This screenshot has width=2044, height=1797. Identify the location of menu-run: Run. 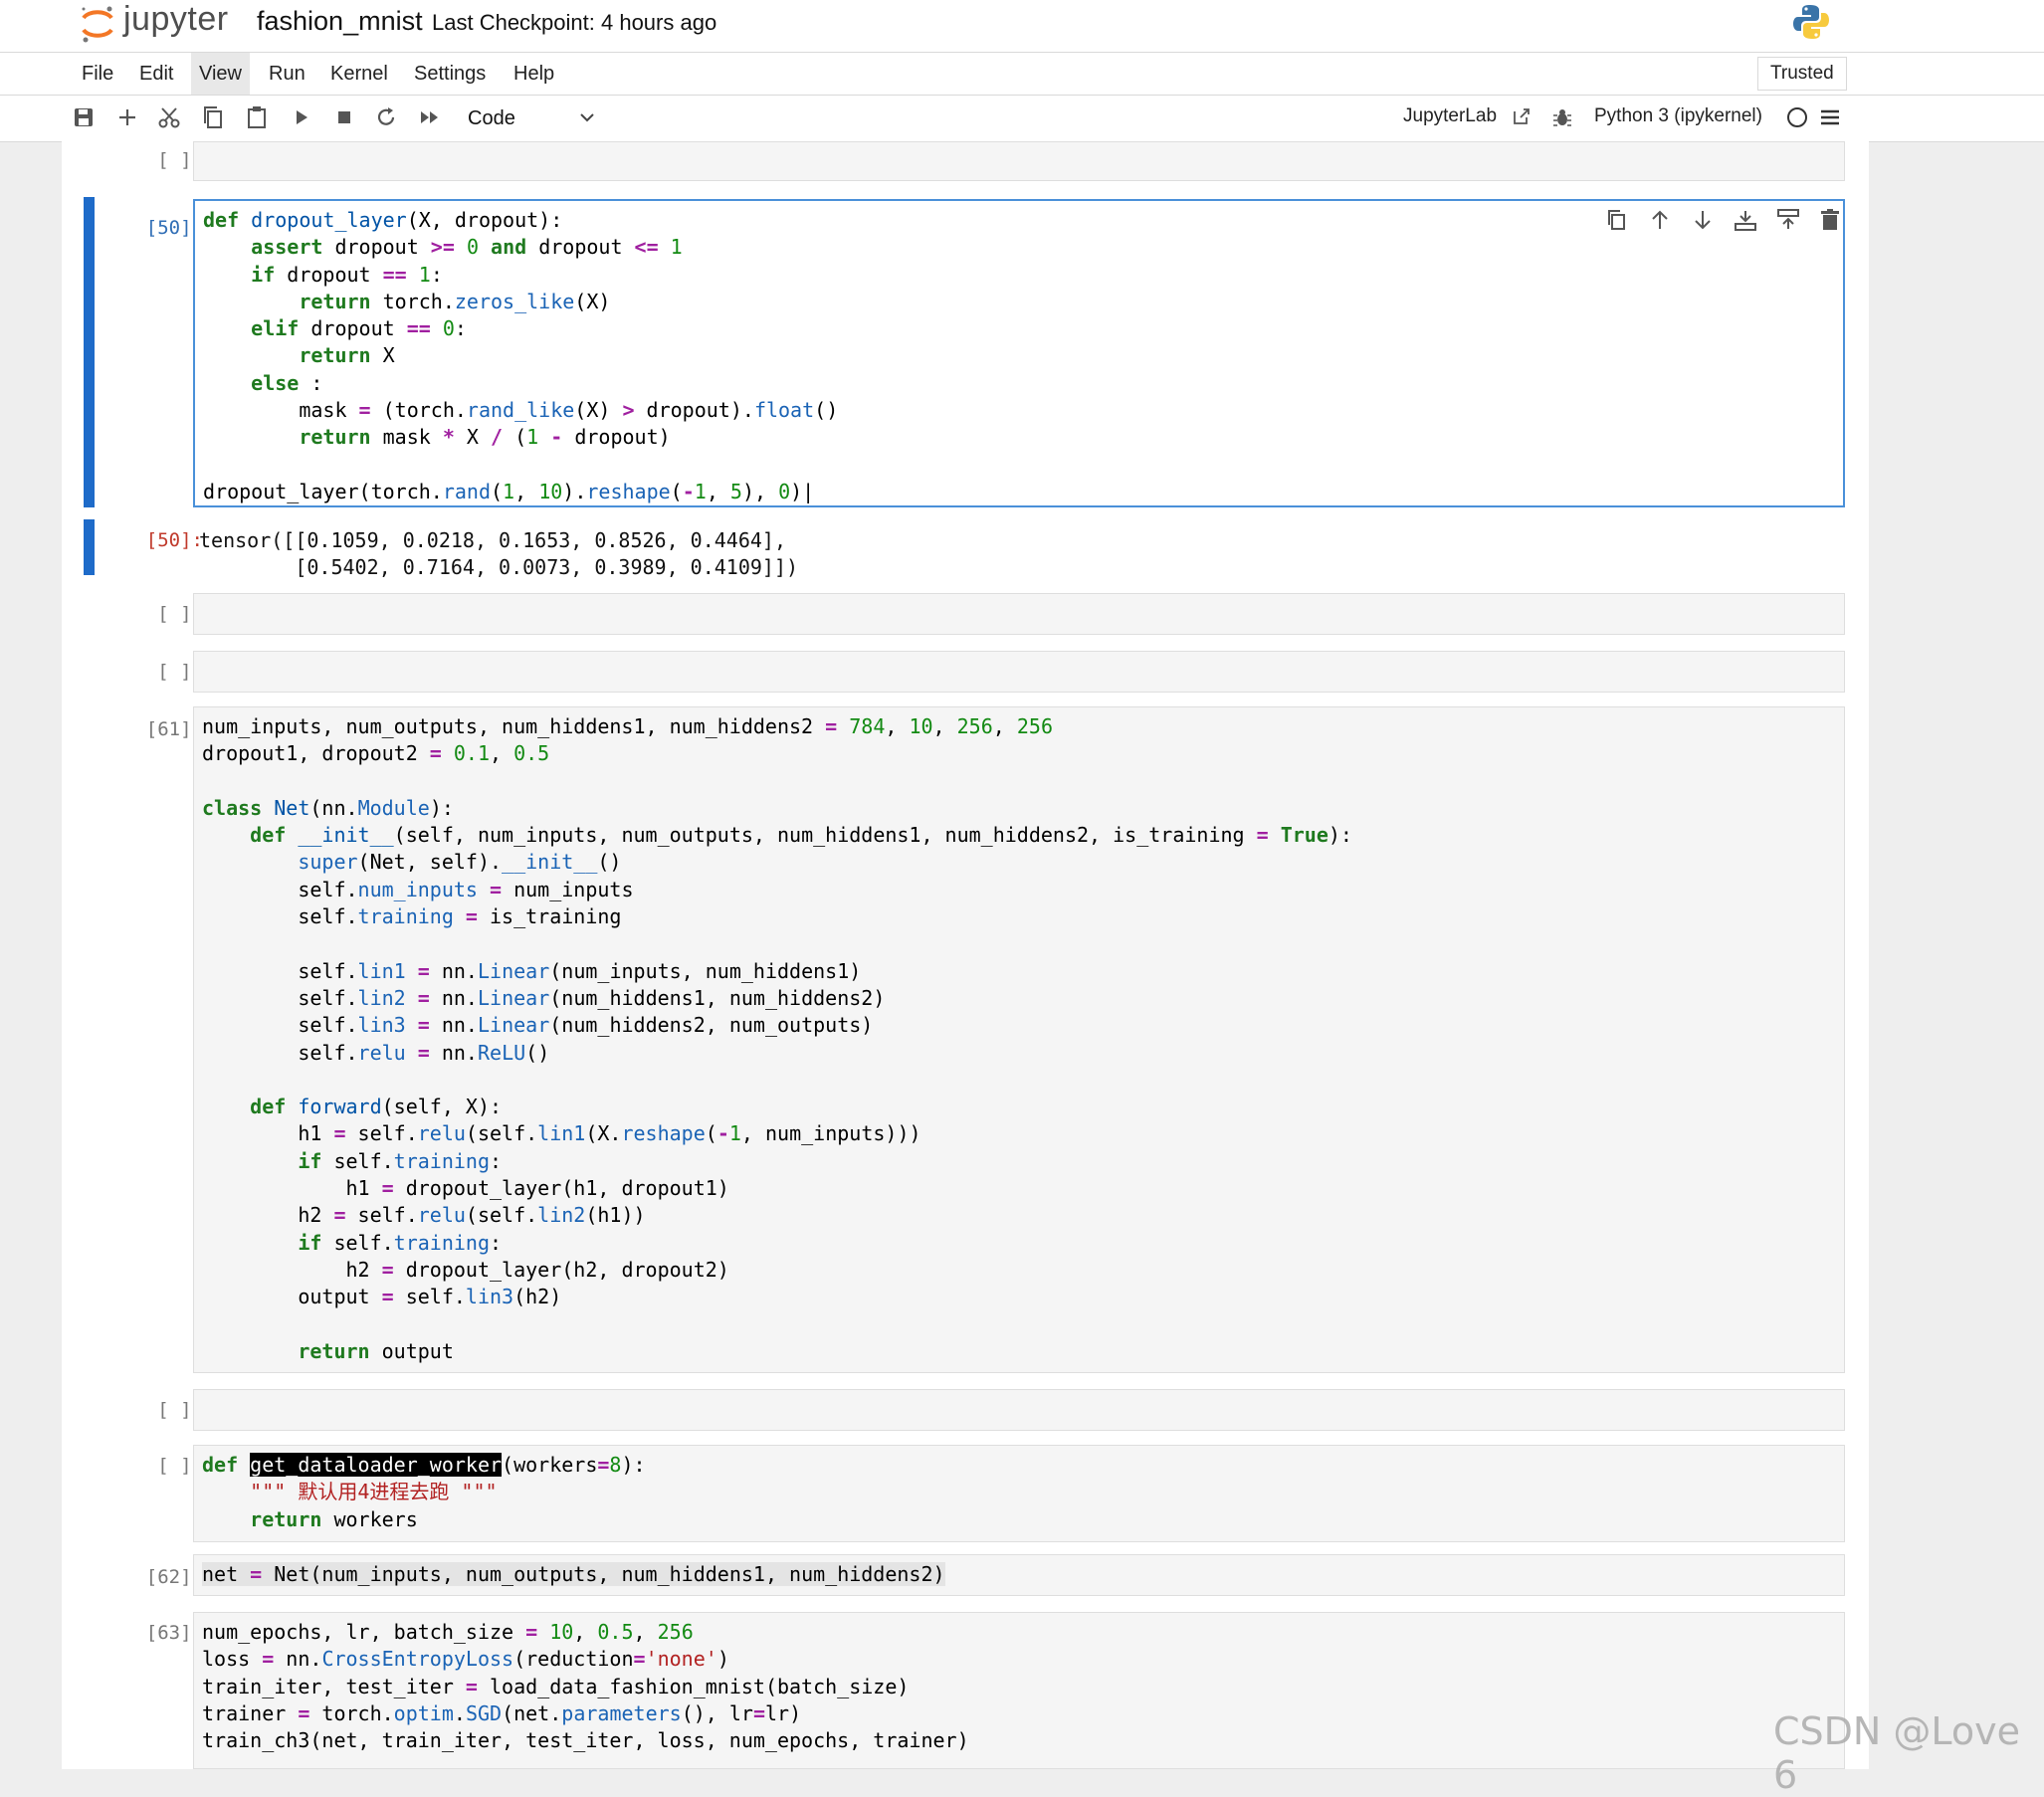
(287, 74).